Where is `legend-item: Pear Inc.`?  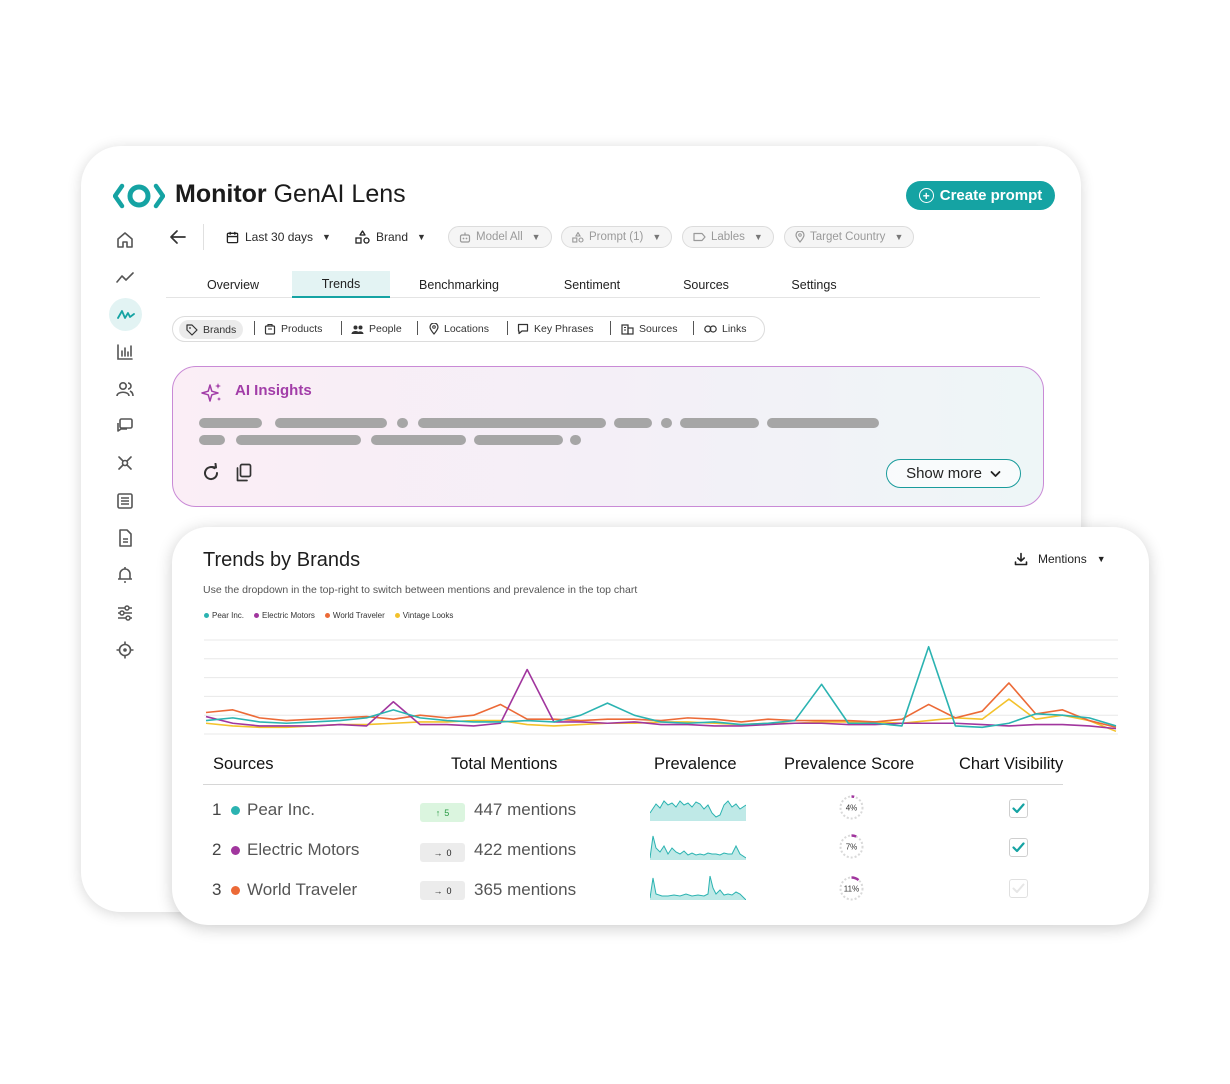
legend-item: Pear Inc. is located at coordinates (224, 615).